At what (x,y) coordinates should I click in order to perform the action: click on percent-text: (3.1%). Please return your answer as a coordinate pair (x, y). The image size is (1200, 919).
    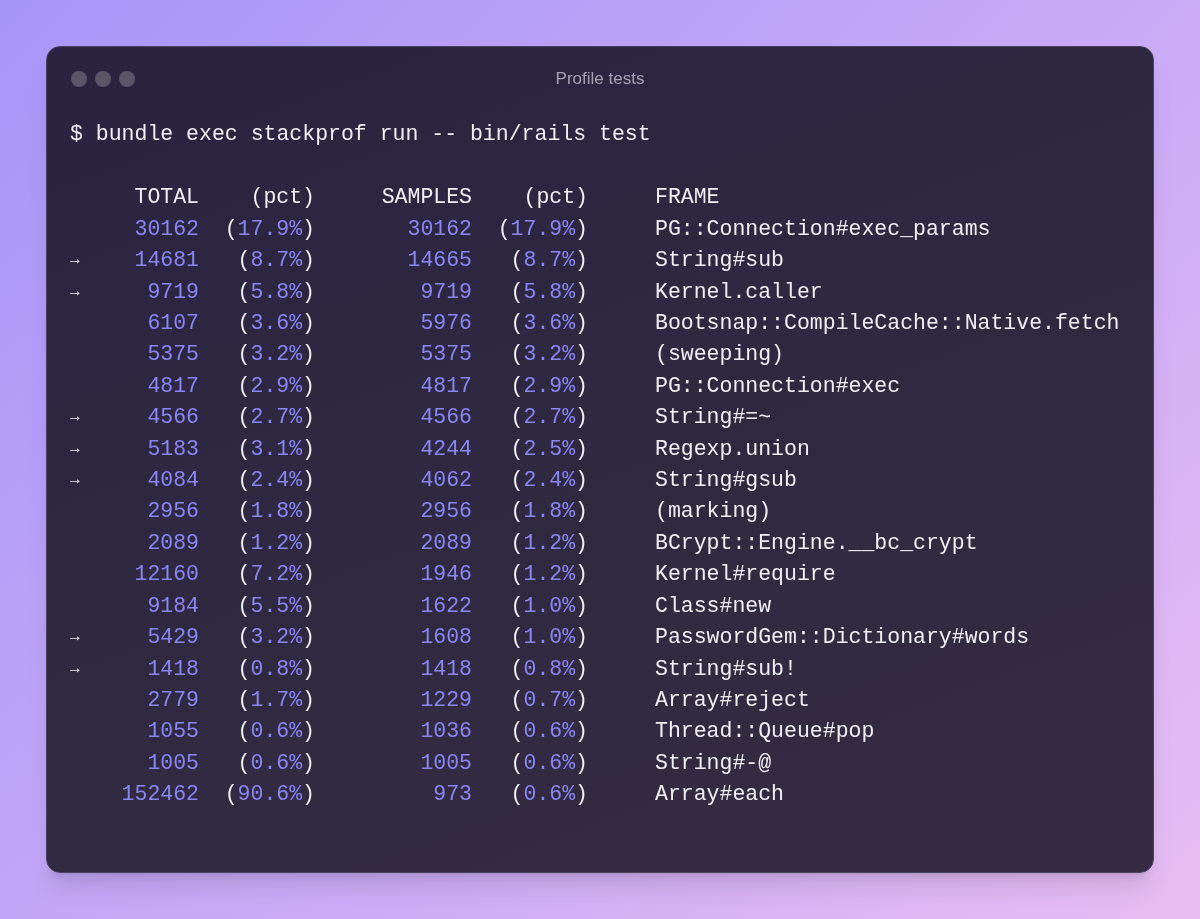
    Looking at the image, I should click on (275, 449).